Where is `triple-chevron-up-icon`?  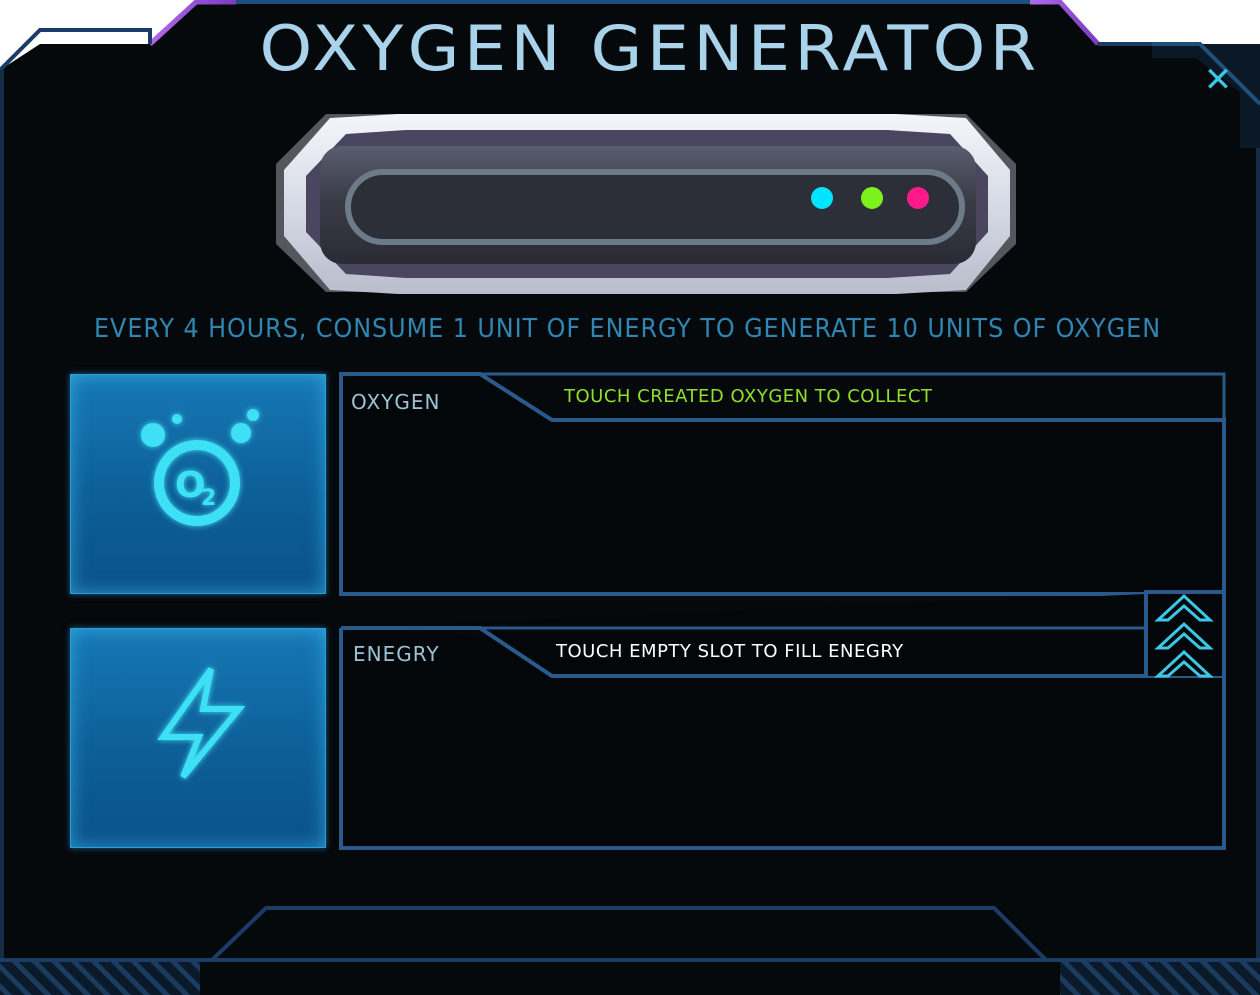
triple-chevron-up-icon is located at coordinates (1184, 635).